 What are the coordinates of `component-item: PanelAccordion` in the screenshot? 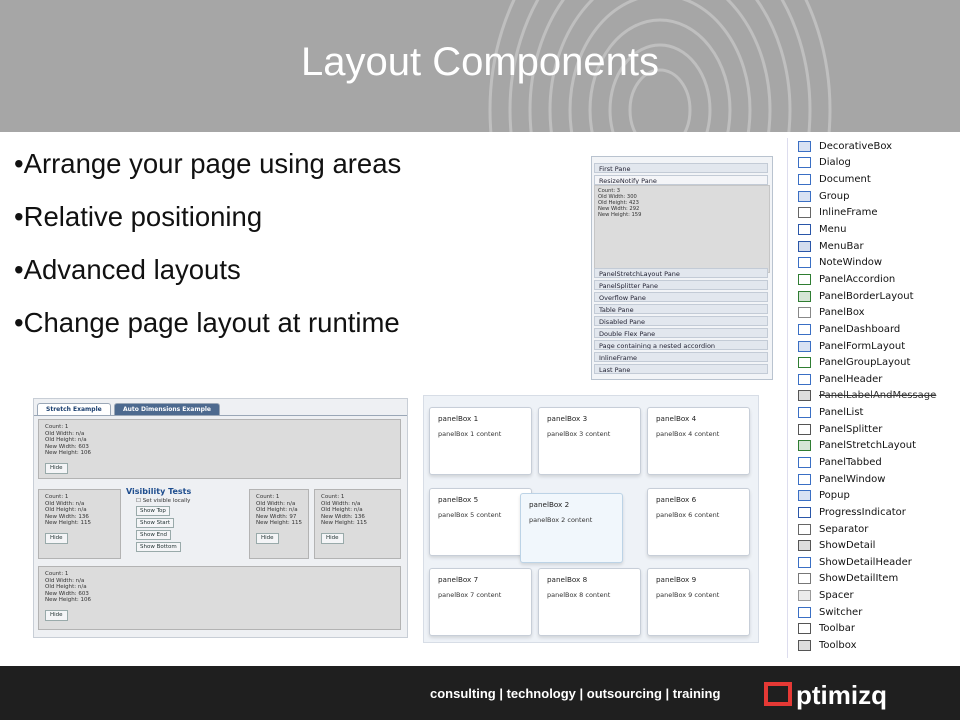 It's located at (873, 279).